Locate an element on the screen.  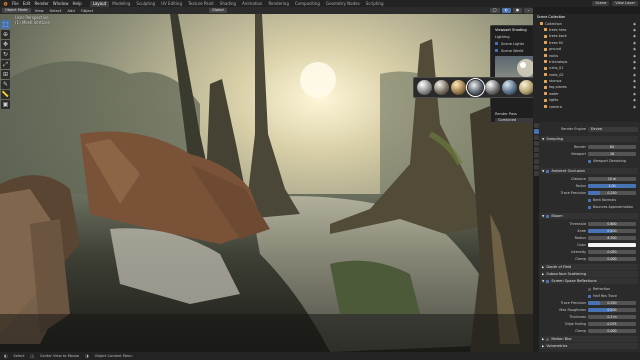
tool-tab-icon is located at coordinates (536, 125).